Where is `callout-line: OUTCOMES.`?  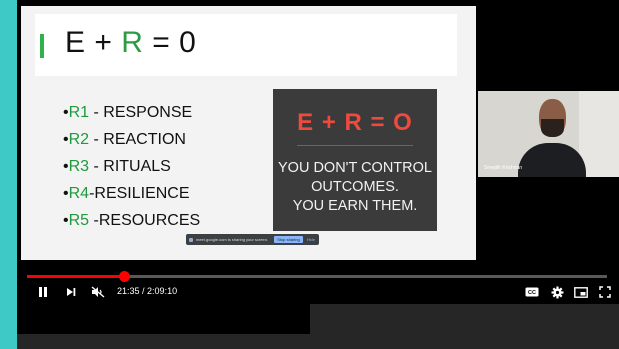 callout-line: OUTCOMES. is located at coordinates (355, 187).